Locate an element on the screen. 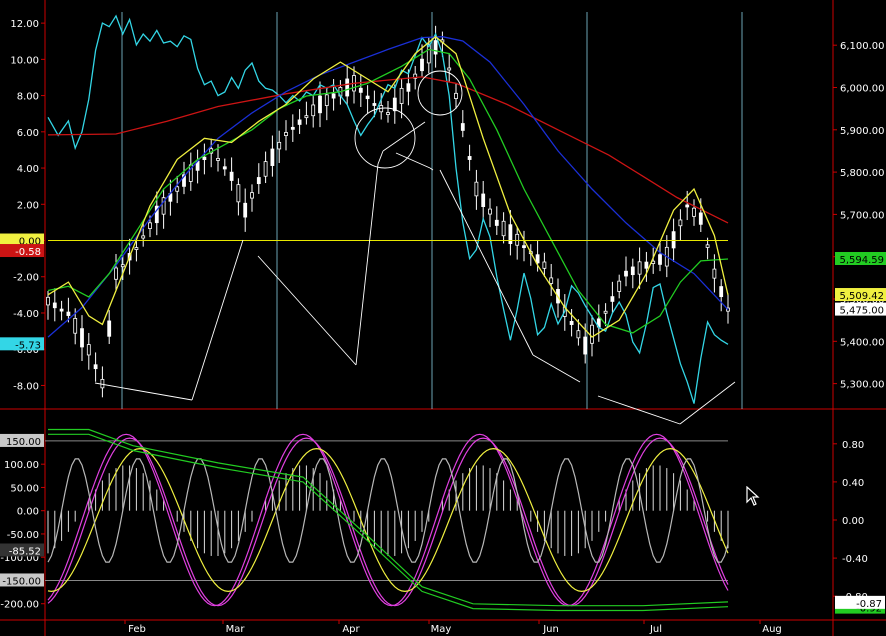 Image resolution: width=886 pixels, height=636 pixels. osc-left-value-badge-label: 150.00 is located at coordinates (23, 442).